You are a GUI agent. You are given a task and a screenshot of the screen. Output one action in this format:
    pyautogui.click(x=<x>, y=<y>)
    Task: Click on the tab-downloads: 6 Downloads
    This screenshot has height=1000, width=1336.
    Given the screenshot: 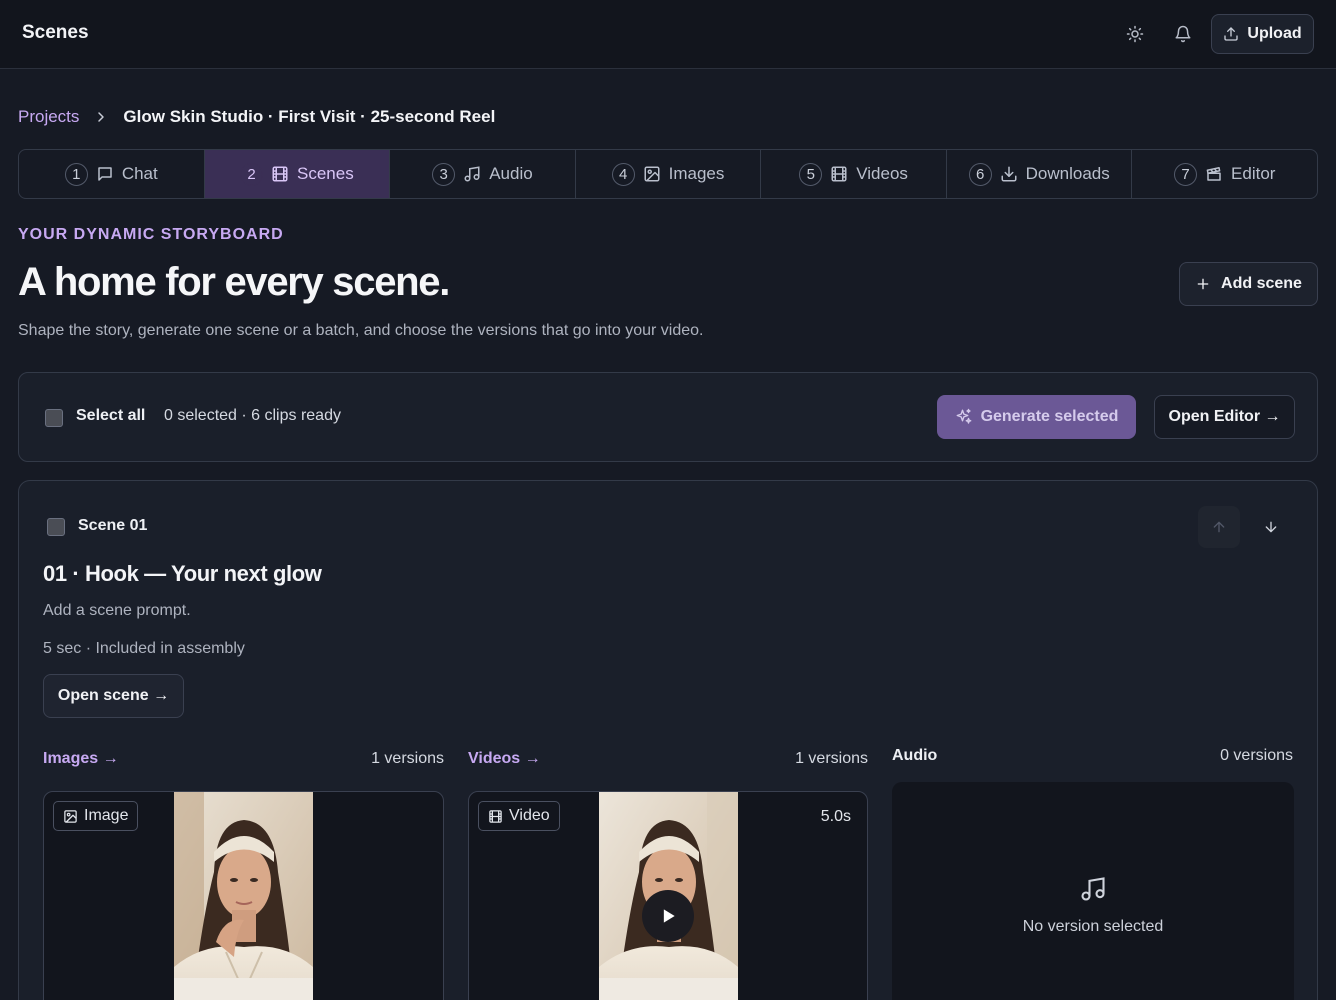 What is the action you would take?
    pyautogui.click(x=1040, y=174)
    